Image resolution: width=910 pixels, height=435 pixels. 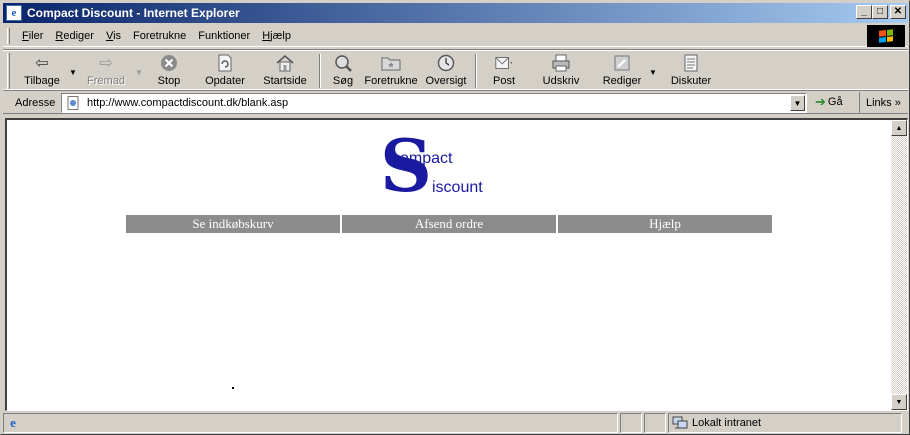 I want to click on logo-word-discount: iscount, so click(x=457, y=187).